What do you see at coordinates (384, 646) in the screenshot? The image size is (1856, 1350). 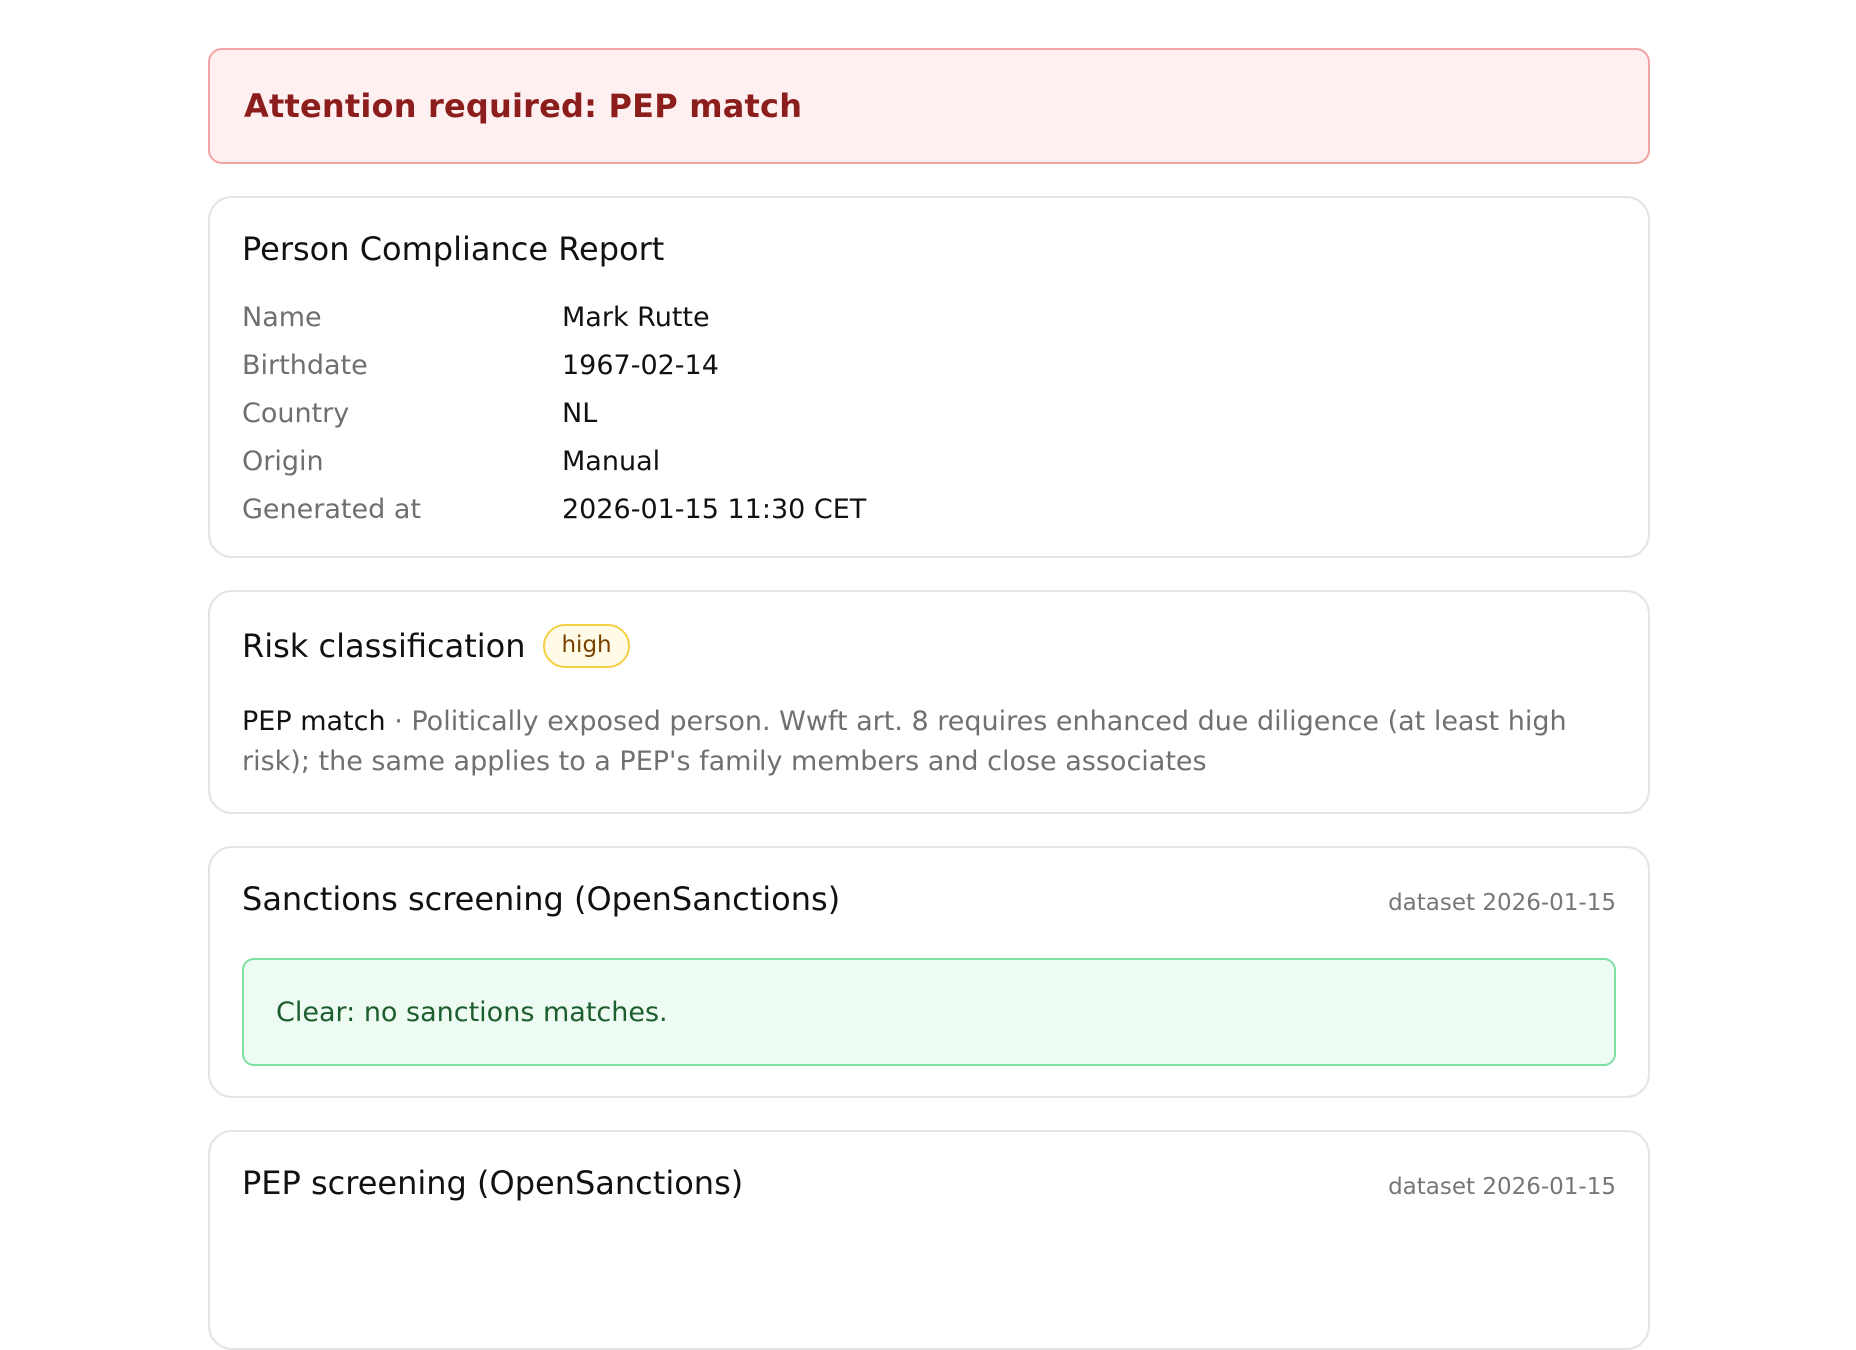 I see `risk-title: Risk classification` at bounding box center [384, 646].